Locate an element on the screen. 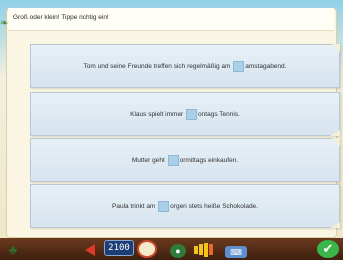  plant-icon: ♣ is located at coordinates (13, 249).